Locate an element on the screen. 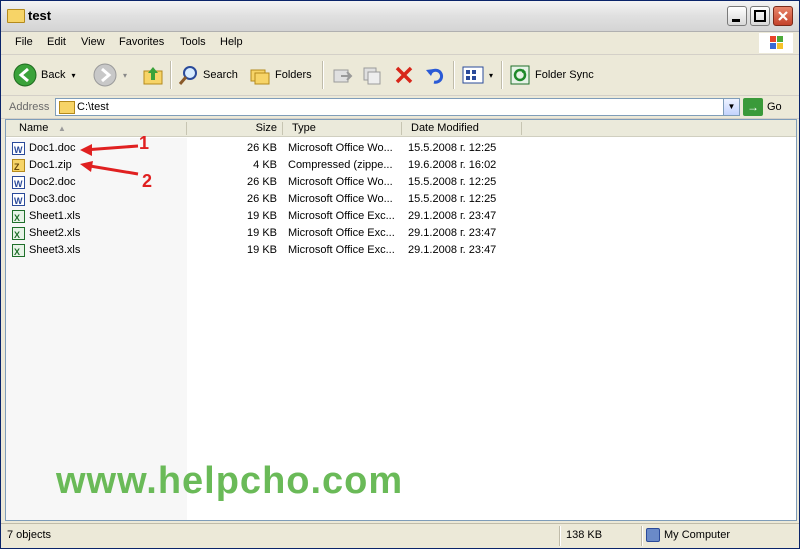  file-date: 19.6.2008 г. 16:02 is located at coordinates (452, 165).